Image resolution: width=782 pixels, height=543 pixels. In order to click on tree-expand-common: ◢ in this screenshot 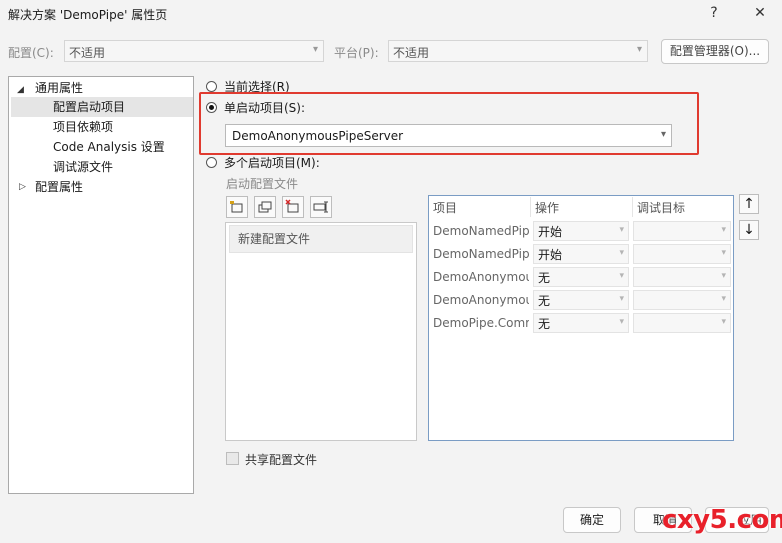, I will do `click(20, 88)`.